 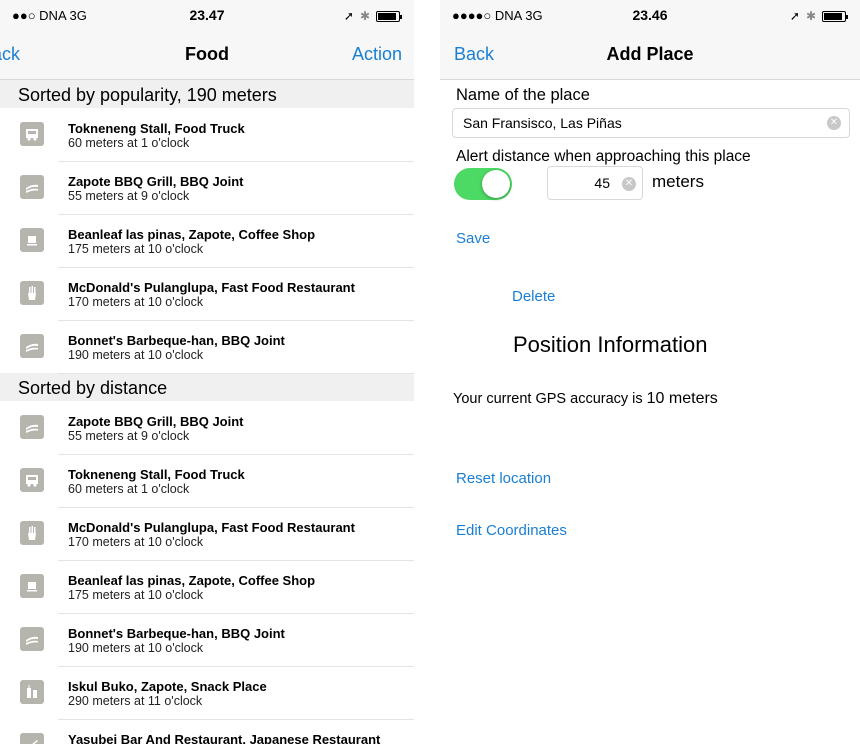 What do you see at coordinates (207, 15) in the screenshot?
I see `status-bar: ●●○ DNA 3G 23.47 ➚ ✱` at bounding box center [207, 15].